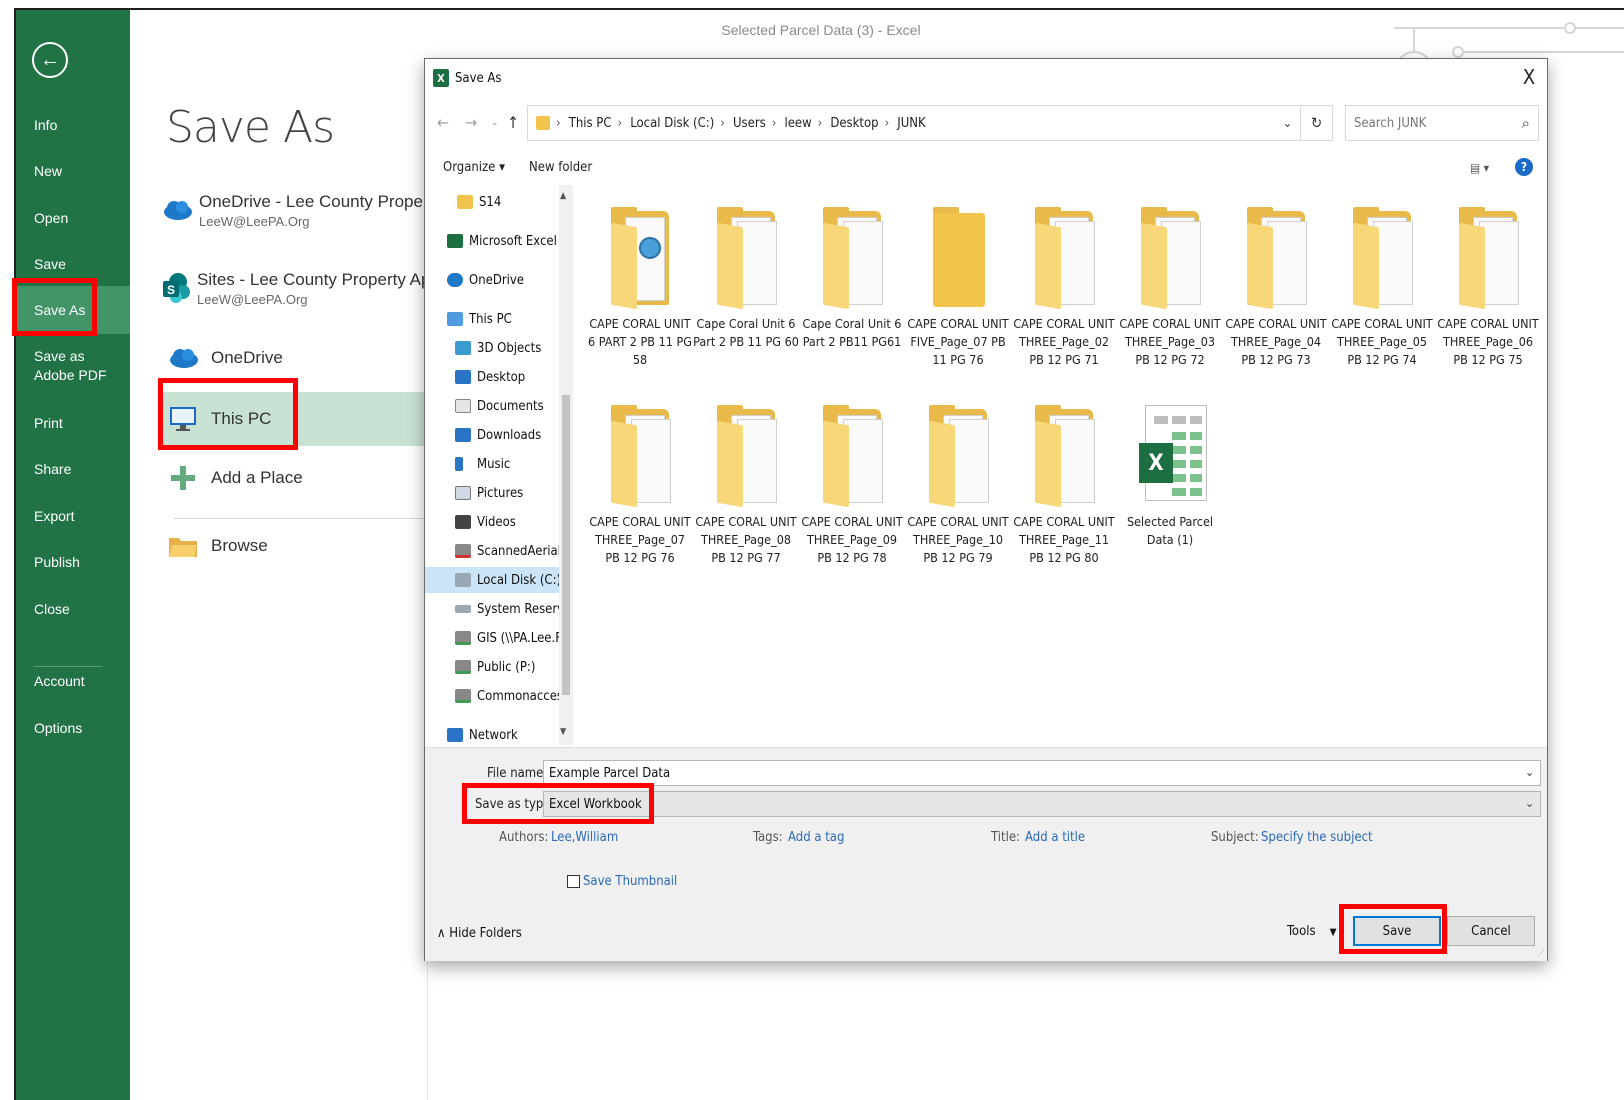  I want to click on place-onedrive: OneDrive, so click(296, 358).